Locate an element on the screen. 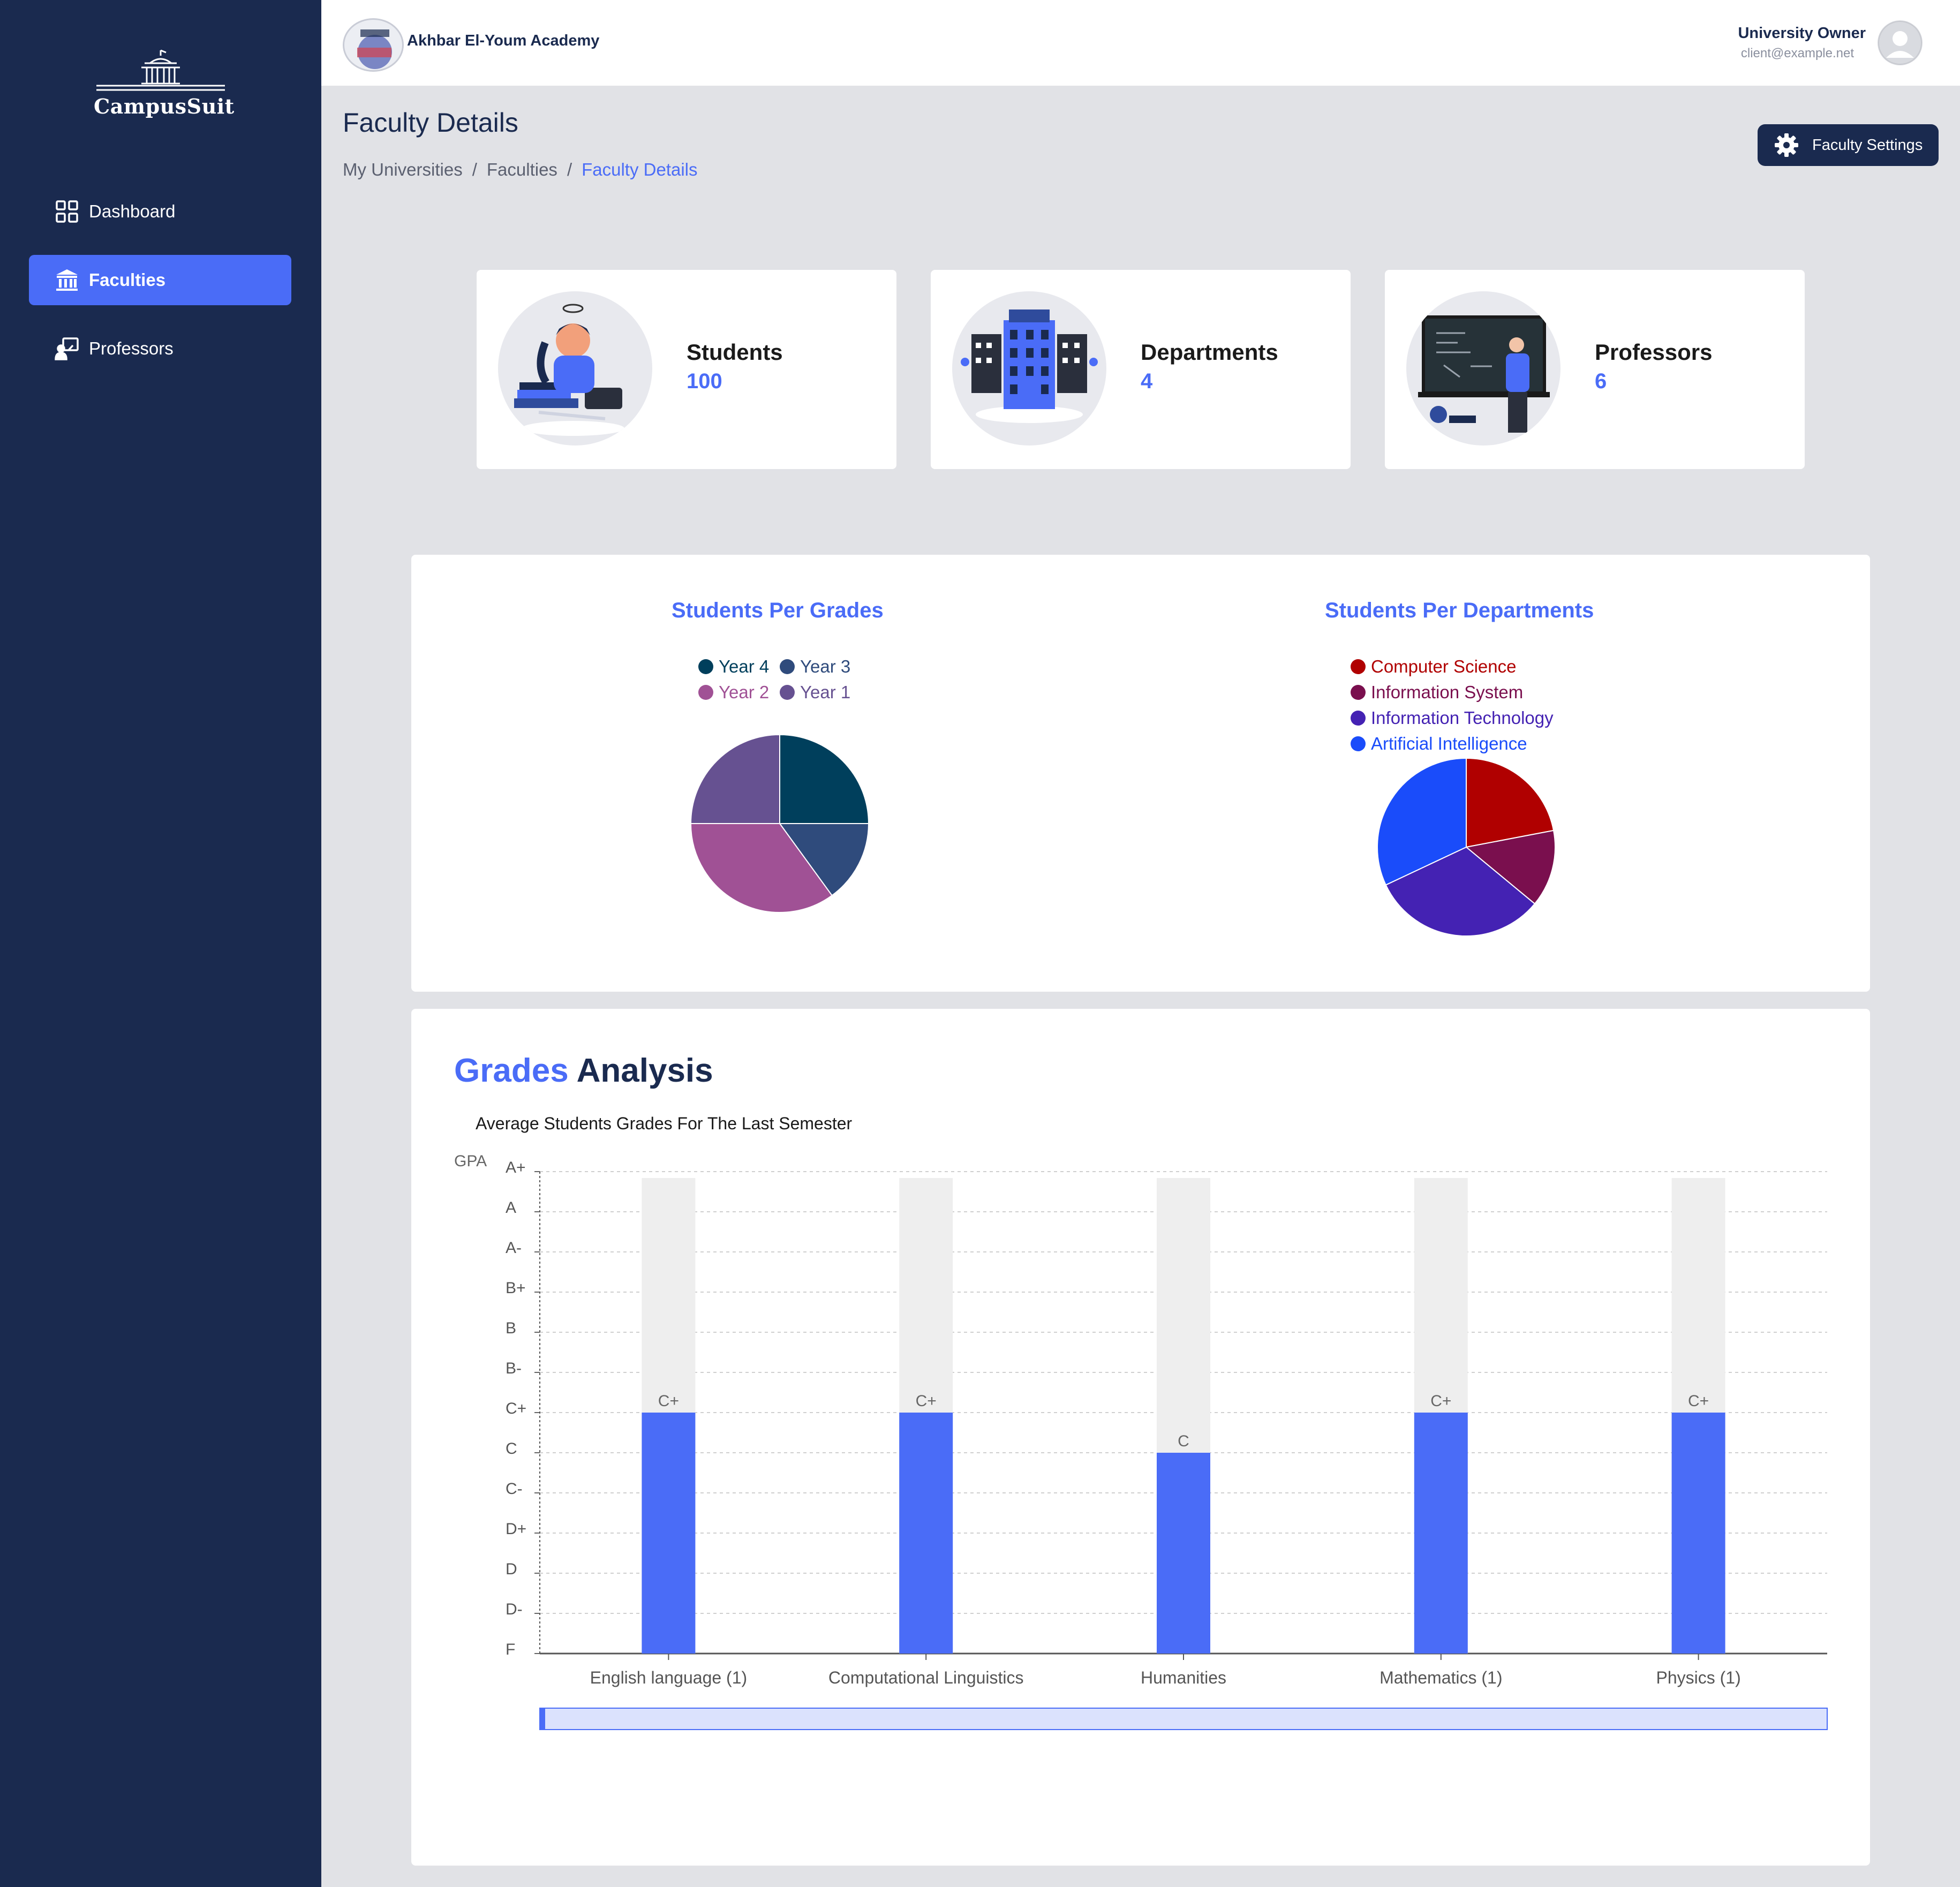 The width and height of the screenshot is (1960, 1887). legend-item: Year 2 is located at coordinates (733, 692).